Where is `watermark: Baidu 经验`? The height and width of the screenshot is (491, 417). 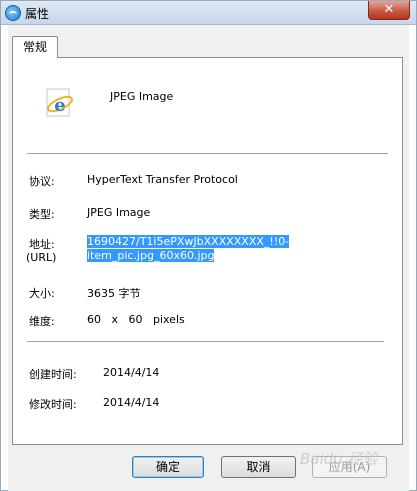
watermark: Baidu 经验 is located at coordinates (339, 459).